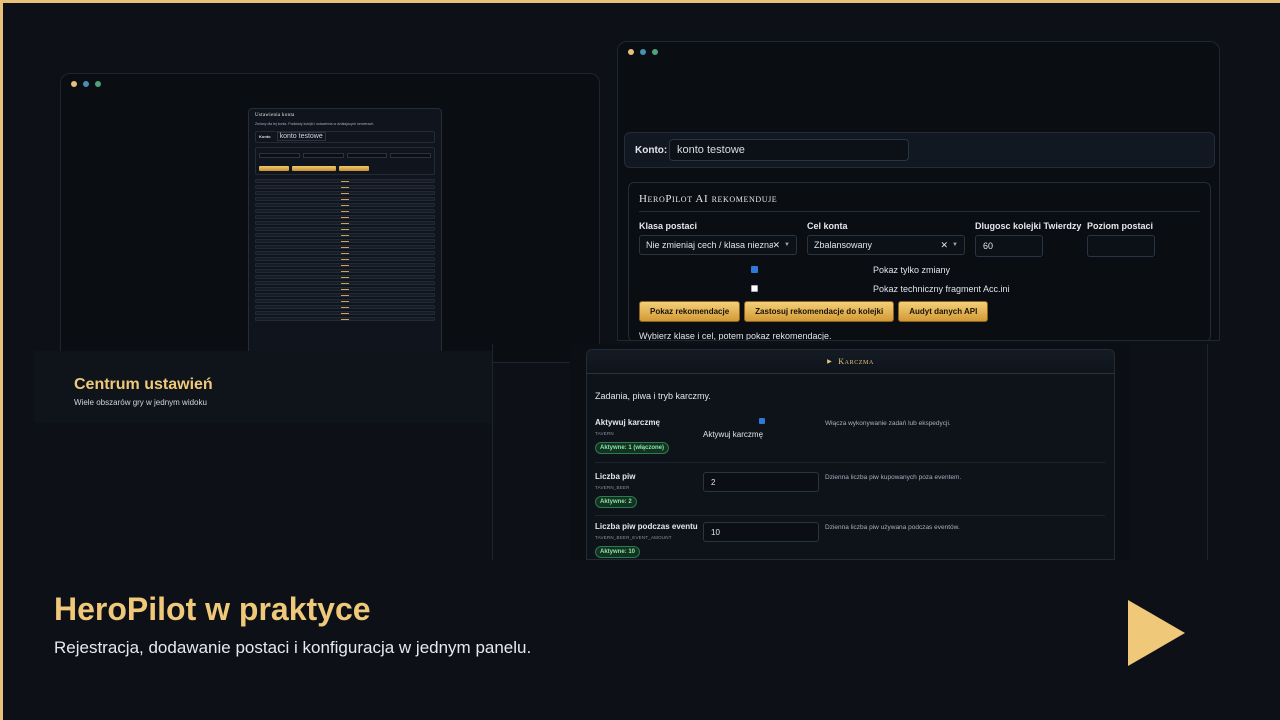 The height and width of the screenshot is (720, 1280). I want to click on caption-subtitle: Wiele obszarów gry w jednym widoku, so click(140, 402).